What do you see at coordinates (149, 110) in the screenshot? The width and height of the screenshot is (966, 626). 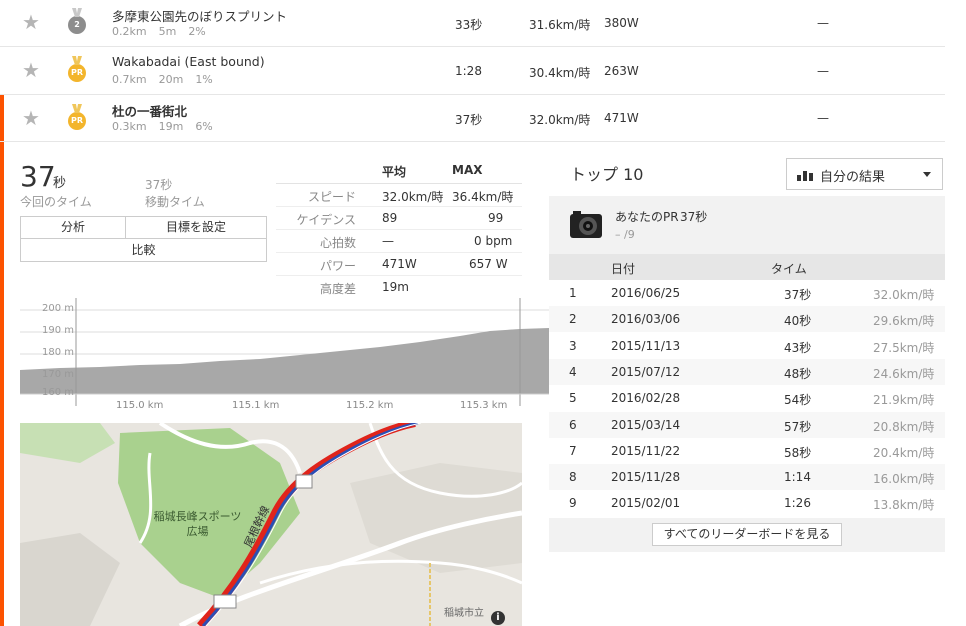 I see `segment-name: 杜の一番街北` at bounding box center [149, 110].